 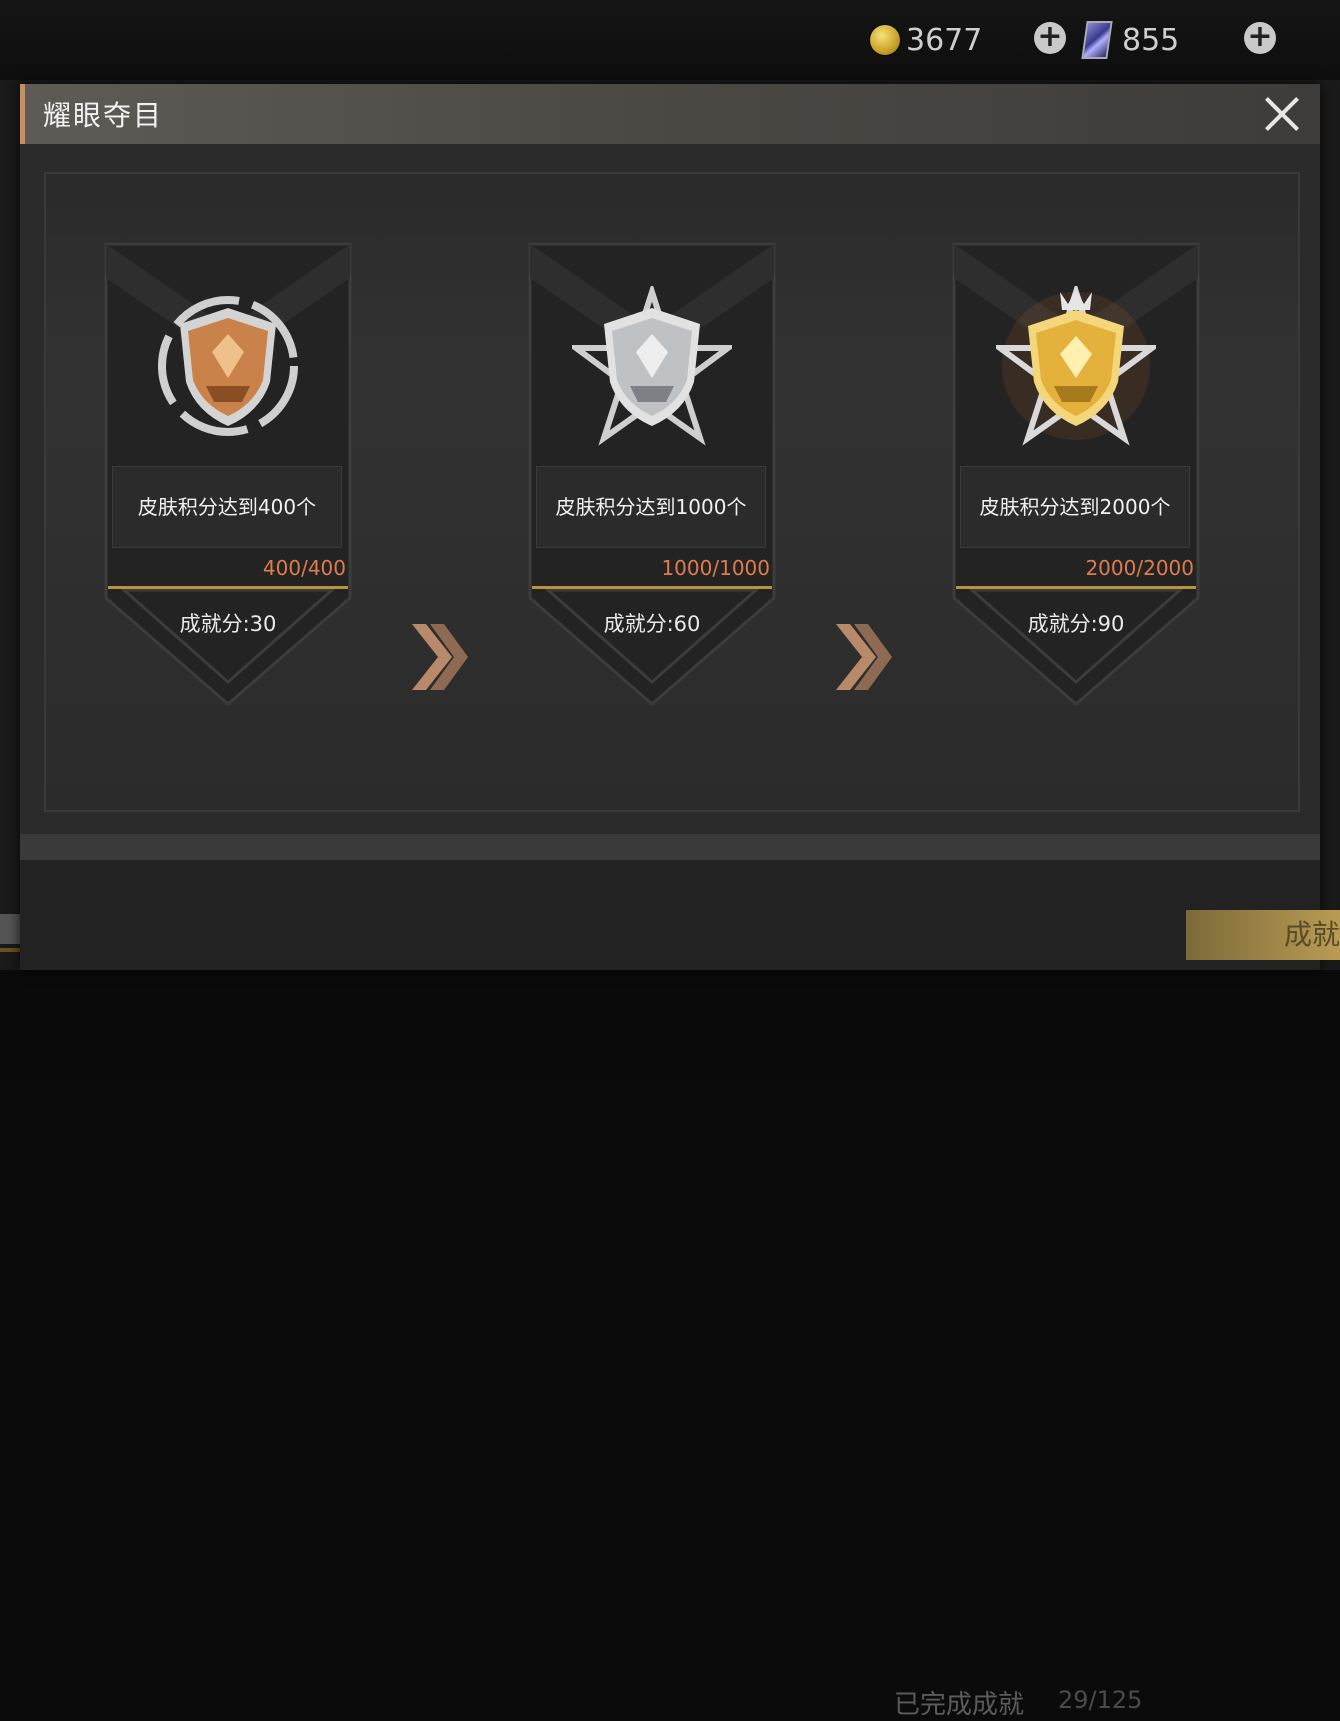 I want to click on achievement-card-gold: 皮肤积分达到2000个 2000/2000 成就分:90, so click(x=1076, y=473).